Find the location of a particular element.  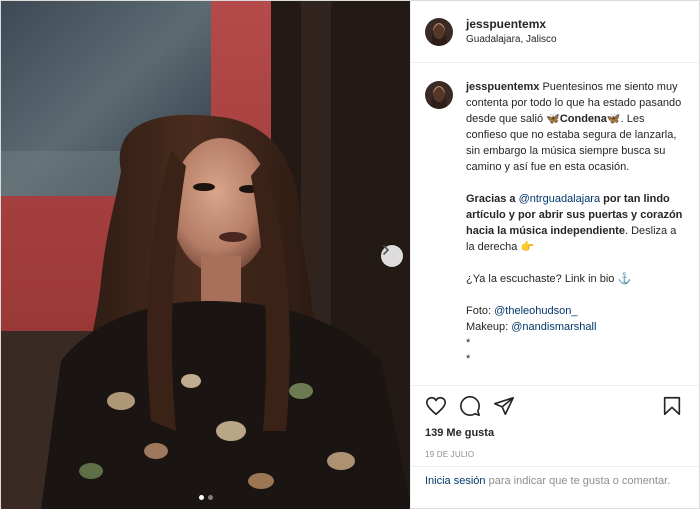

login-prompt-text: para indicar que te gusta o comentar. is located at coordinates (578, 481).